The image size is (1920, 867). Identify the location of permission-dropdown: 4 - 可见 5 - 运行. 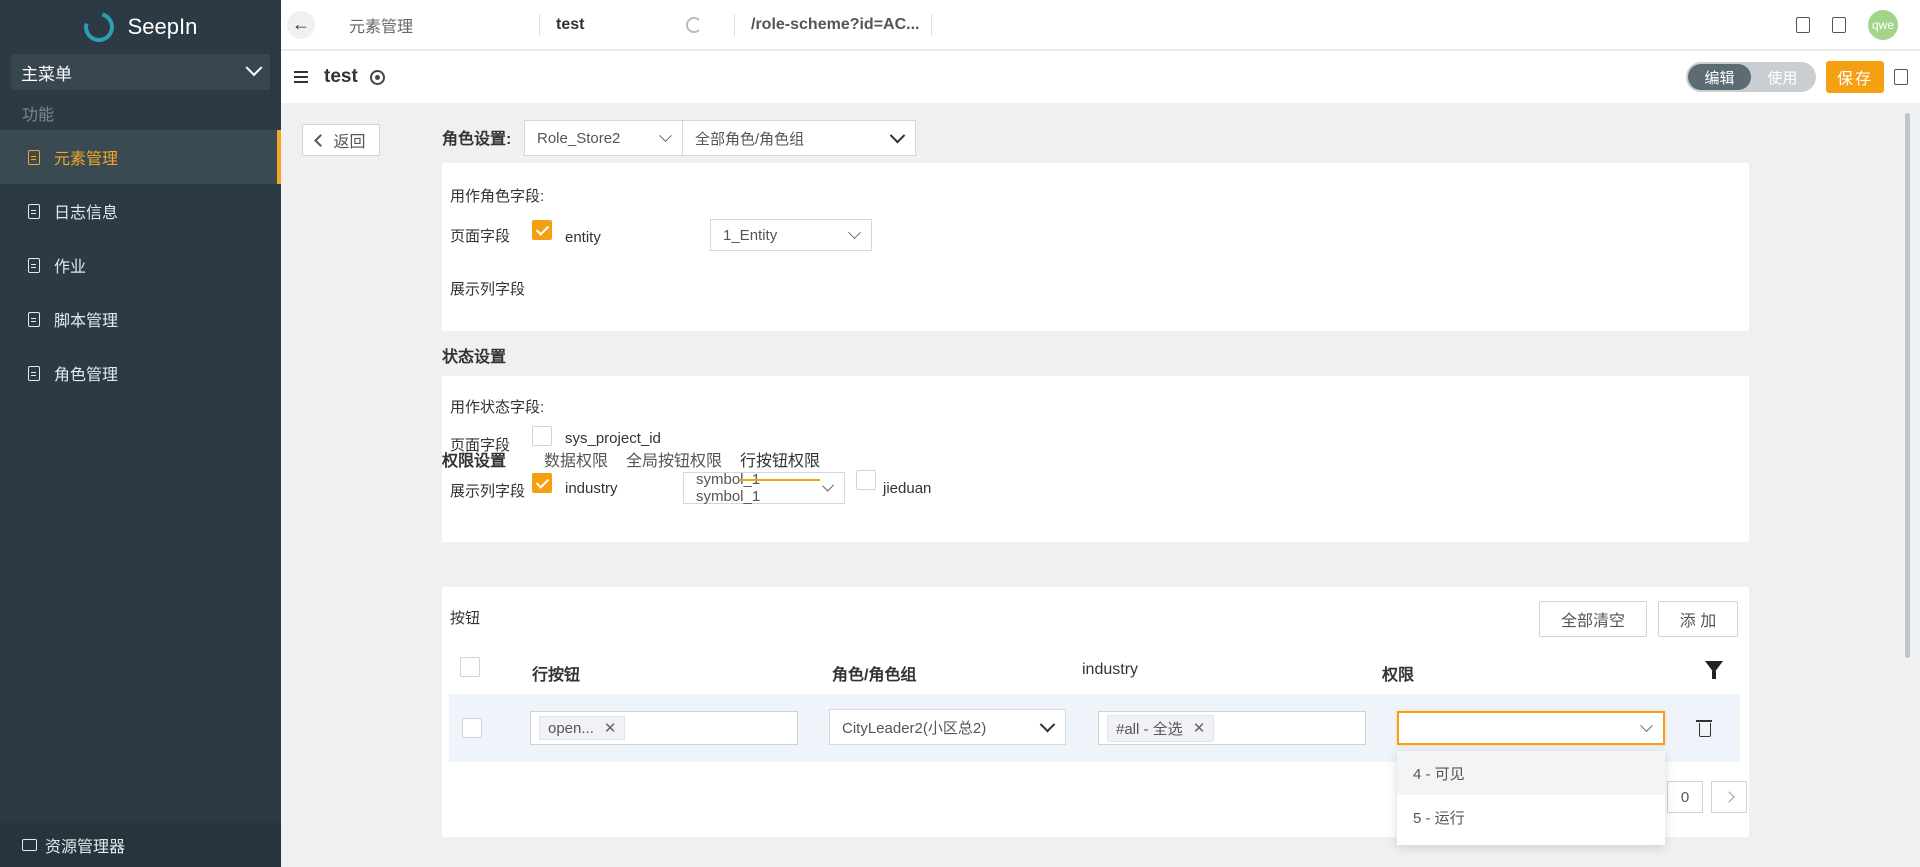
(1531, 798).